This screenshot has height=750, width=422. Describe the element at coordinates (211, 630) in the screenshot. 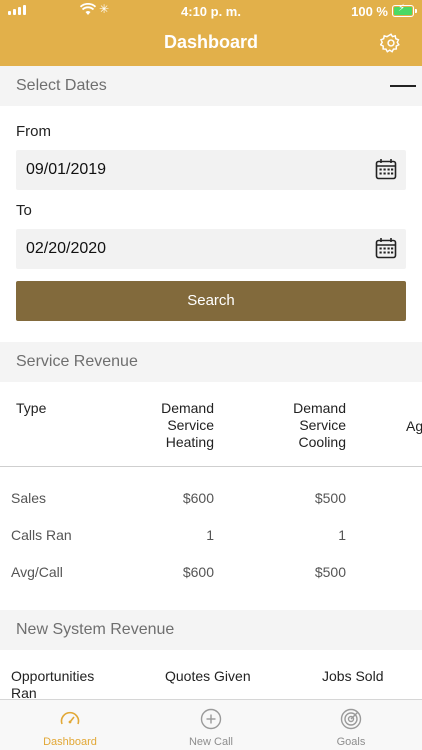

I see `new-system-revenue-header: New System Revenue` at that location.